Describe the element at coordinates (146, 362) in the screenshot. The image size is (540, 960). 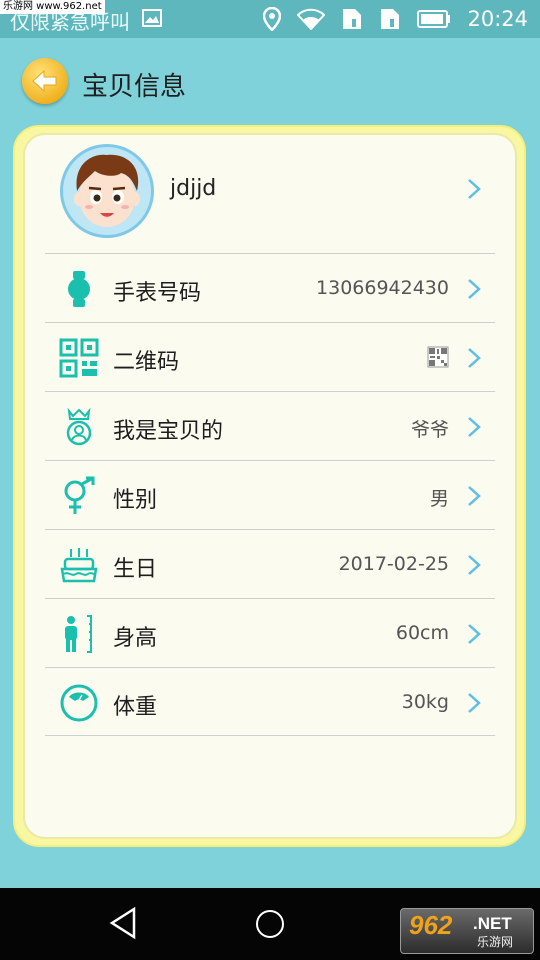
I see `row-label: 二维码` at that location.